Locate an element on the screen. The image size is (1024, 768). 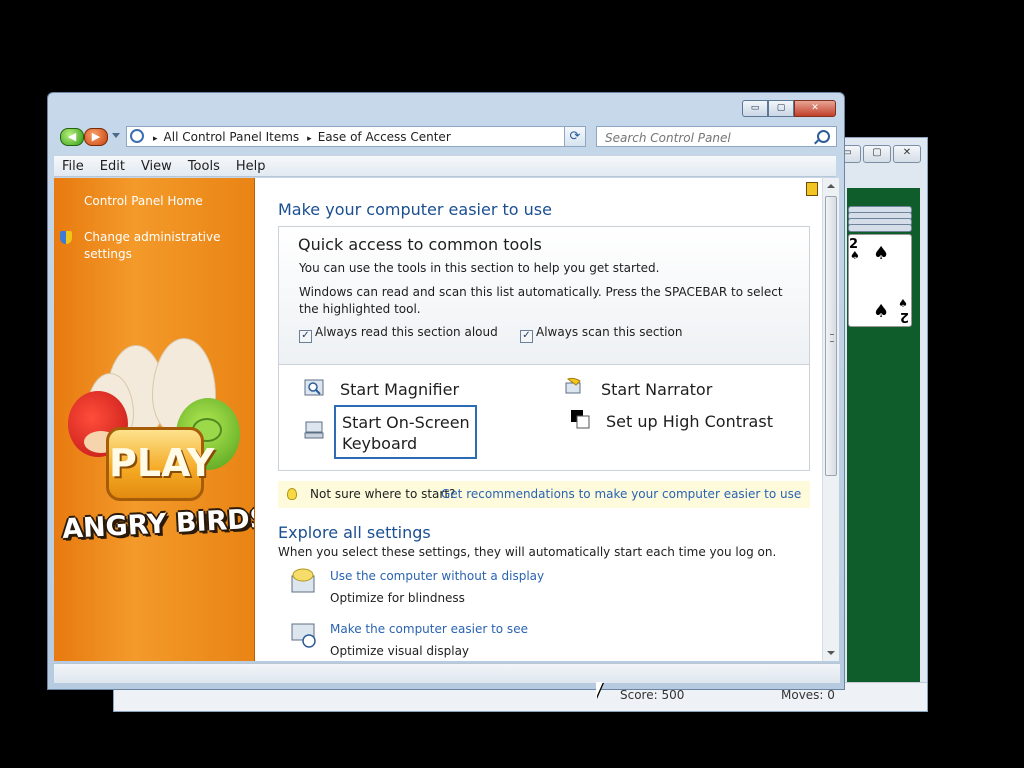
minimize-button: ▭ is located at coordinates (755, 108).